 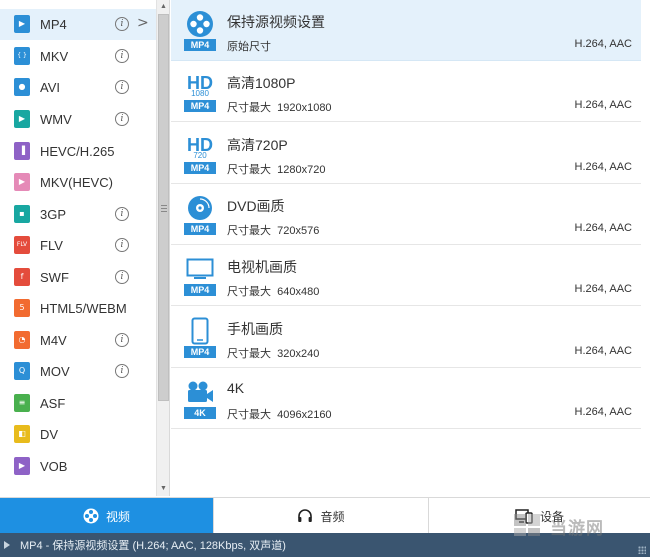 I want to click on format-item-html5-webm: 5 HTML5/WEBM, so click(x=78, y=308).